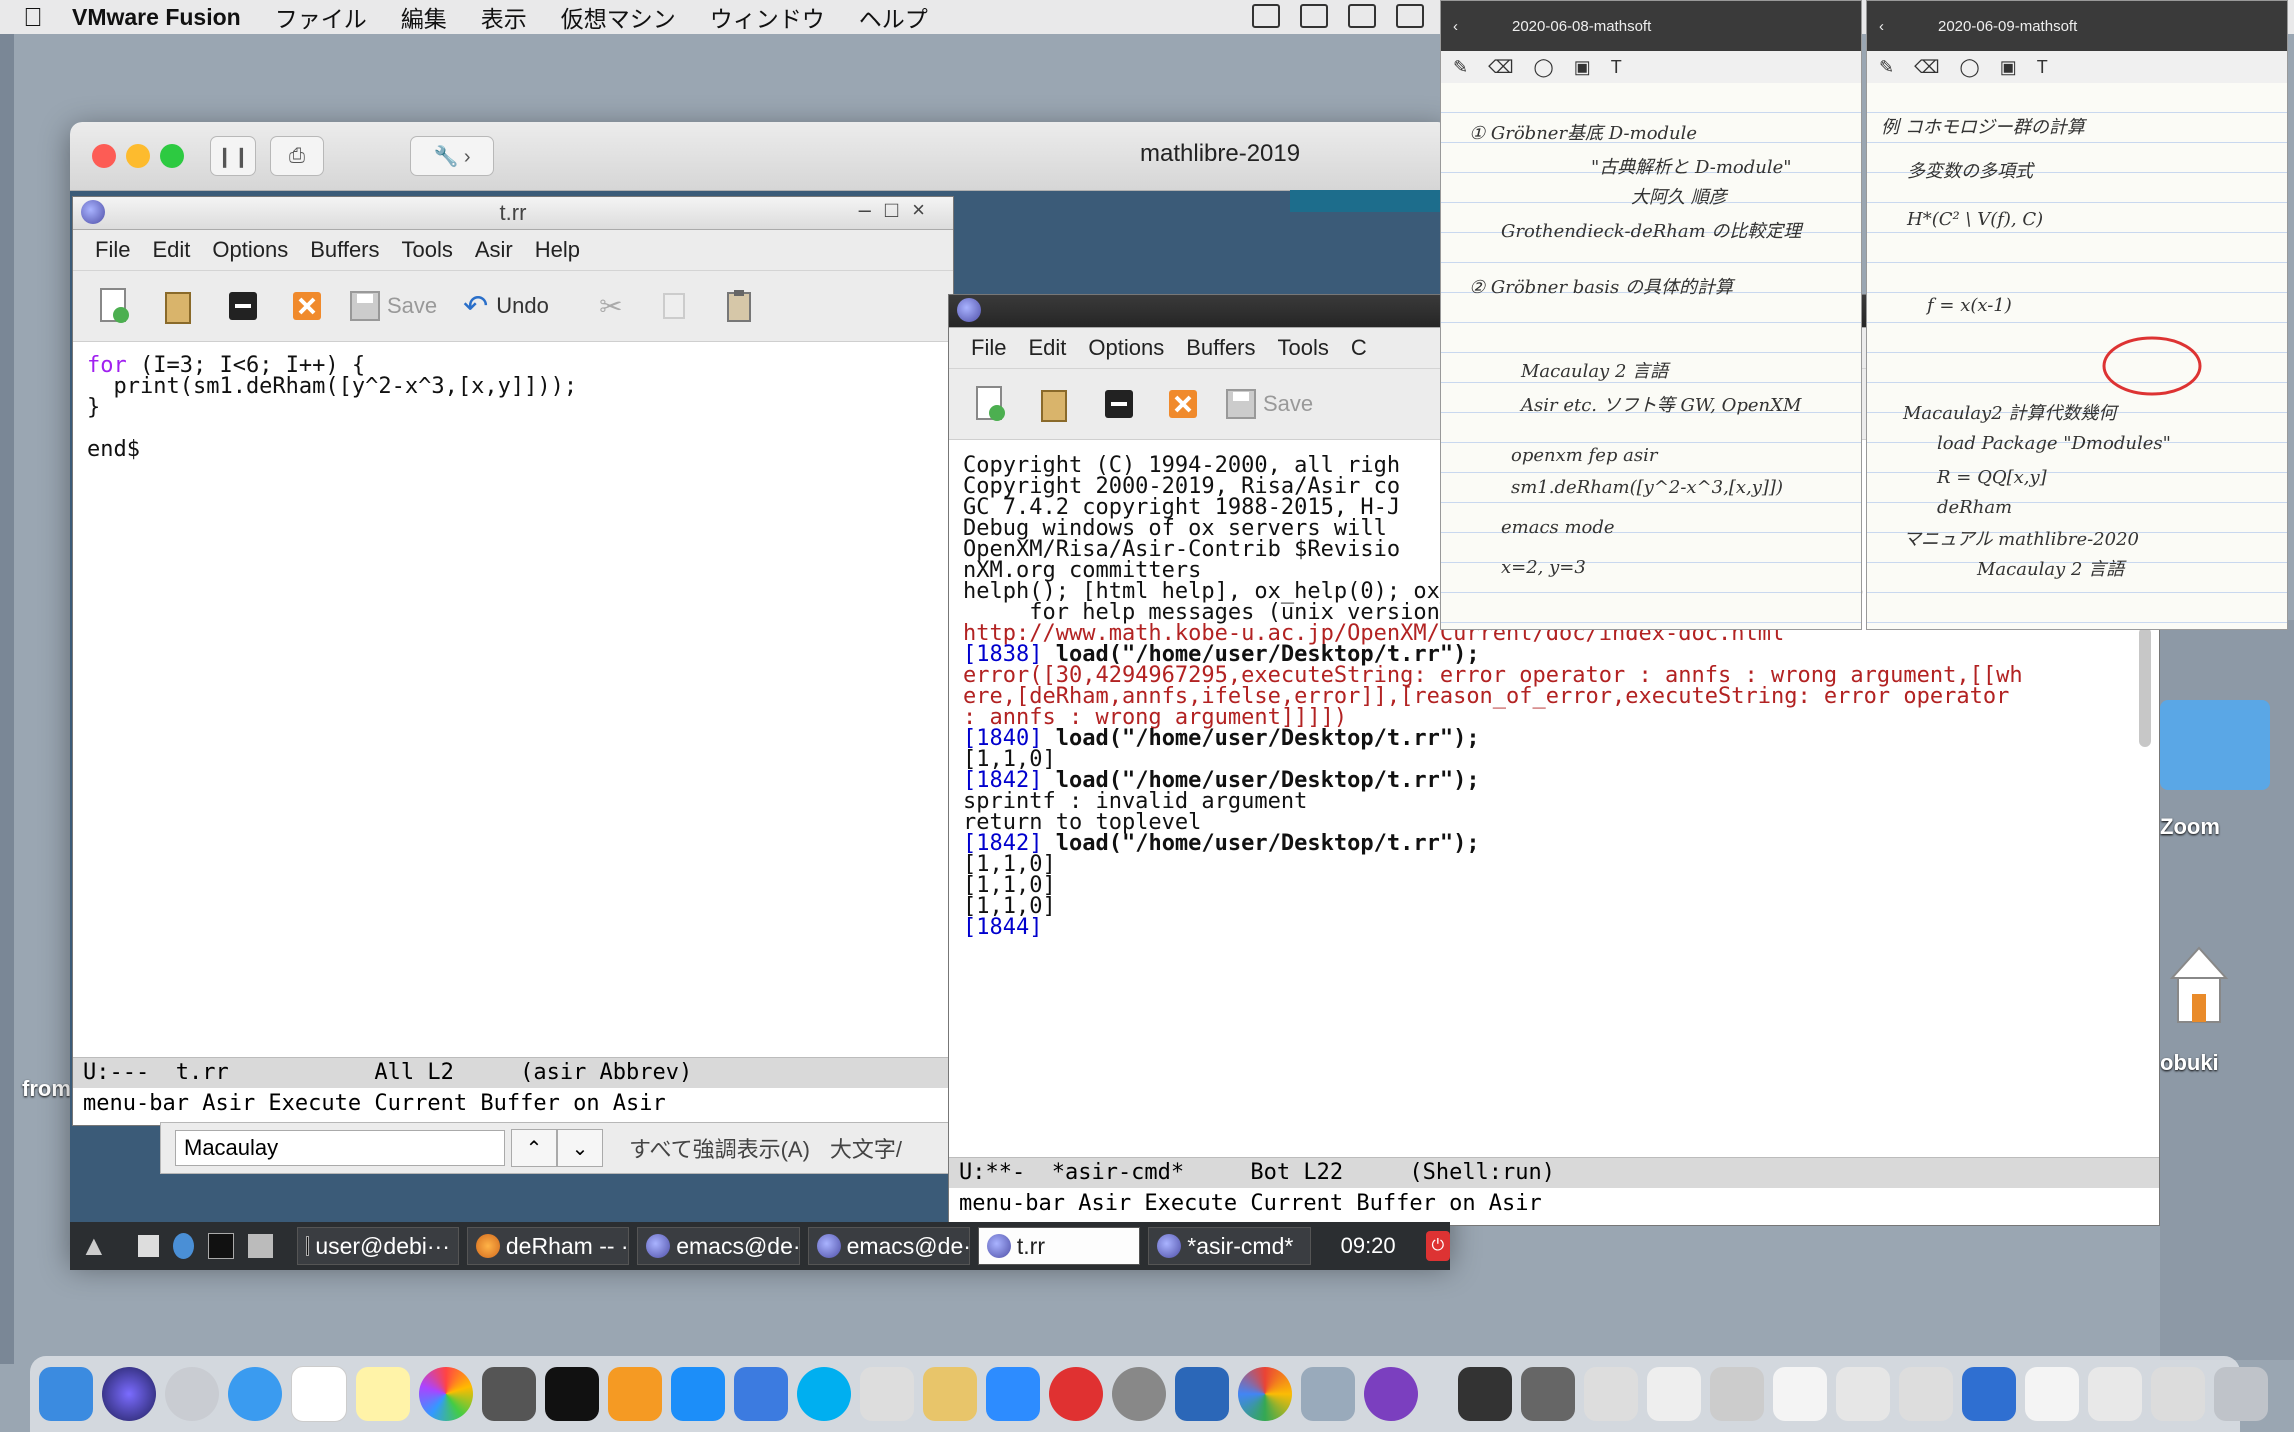  Describe the element at coordinates (138, 156) in the screenshot. I see `minimize-button` at that location.